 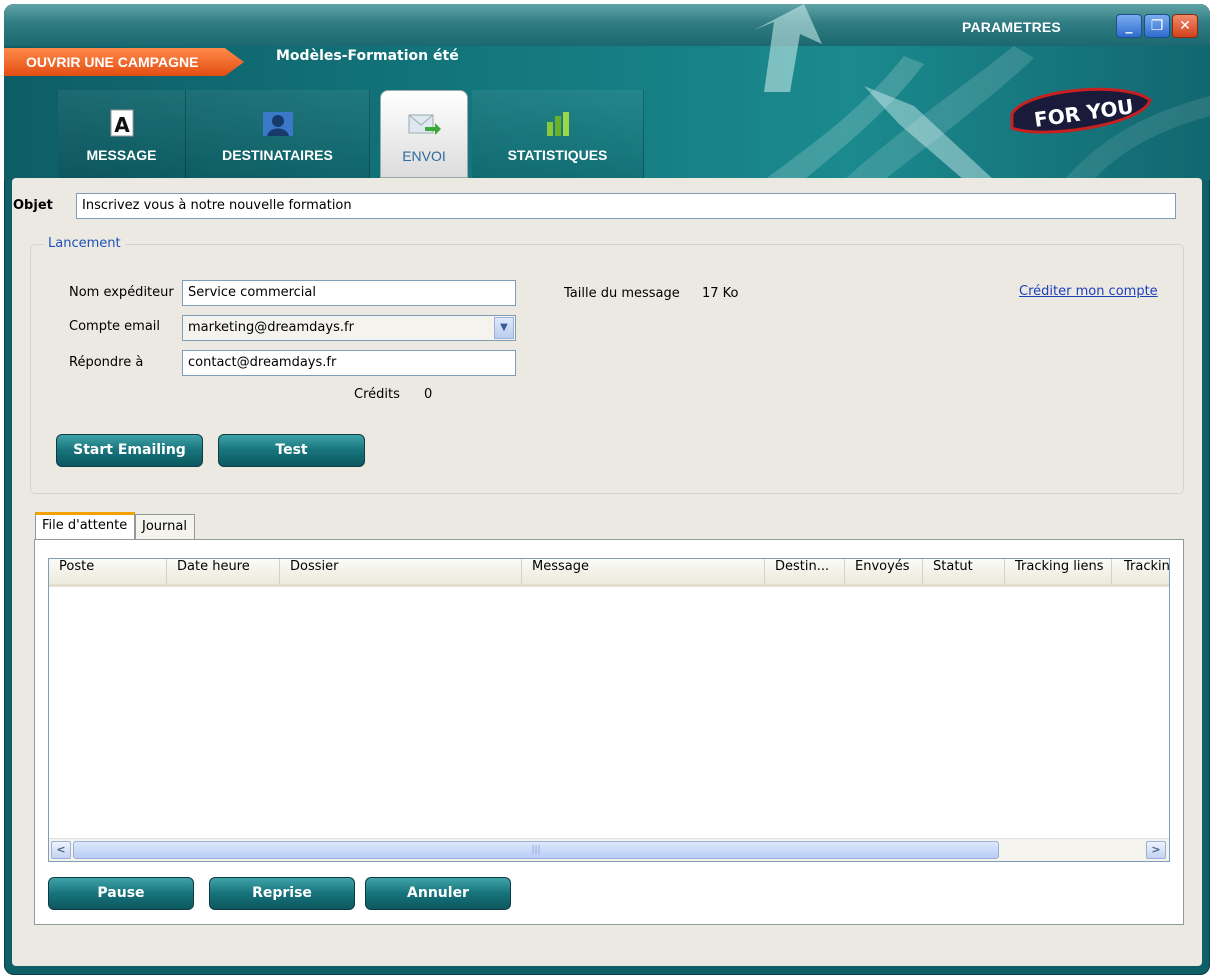 I want to click on letter-a-icon: A, so click(x=121, y=123).